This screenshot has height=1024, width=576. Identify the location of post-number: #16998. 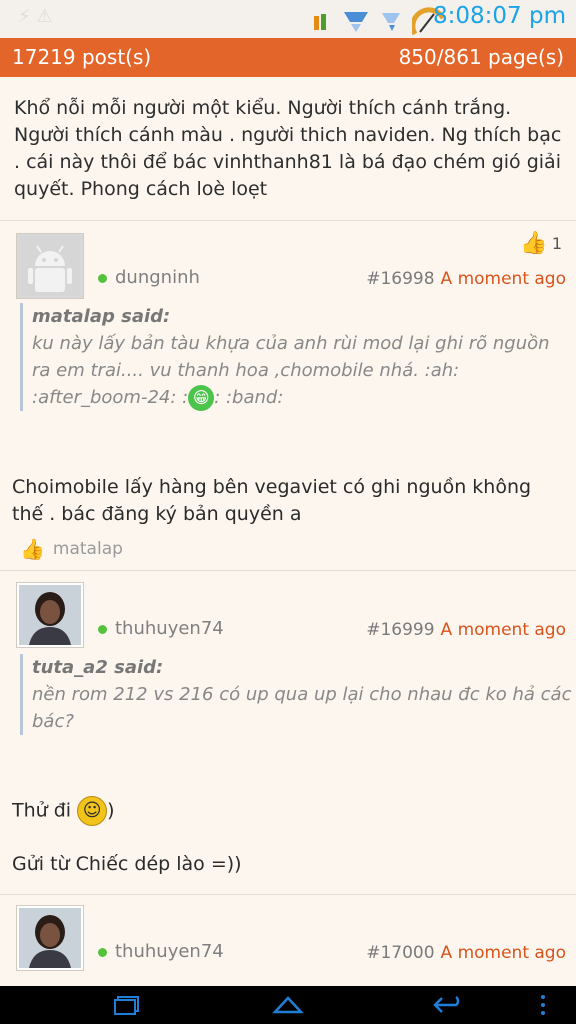
(400, 279).